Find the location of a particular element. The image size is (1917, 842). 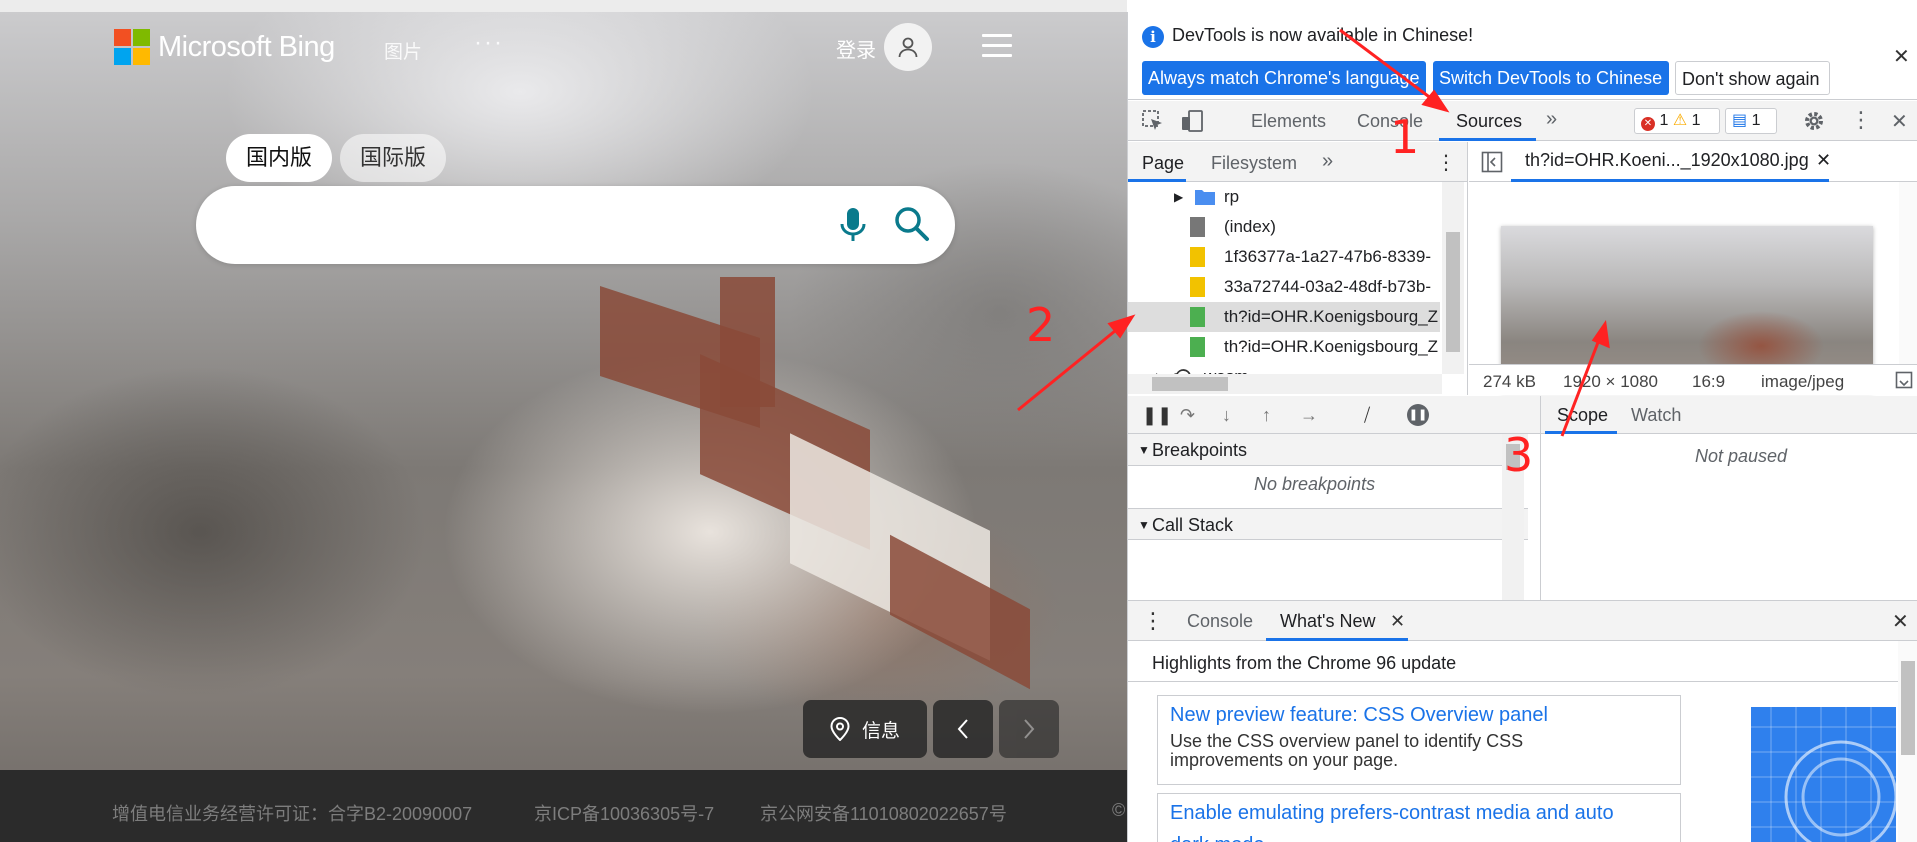

annotation-label-2: 2 is located at coordinates (1041, 325).